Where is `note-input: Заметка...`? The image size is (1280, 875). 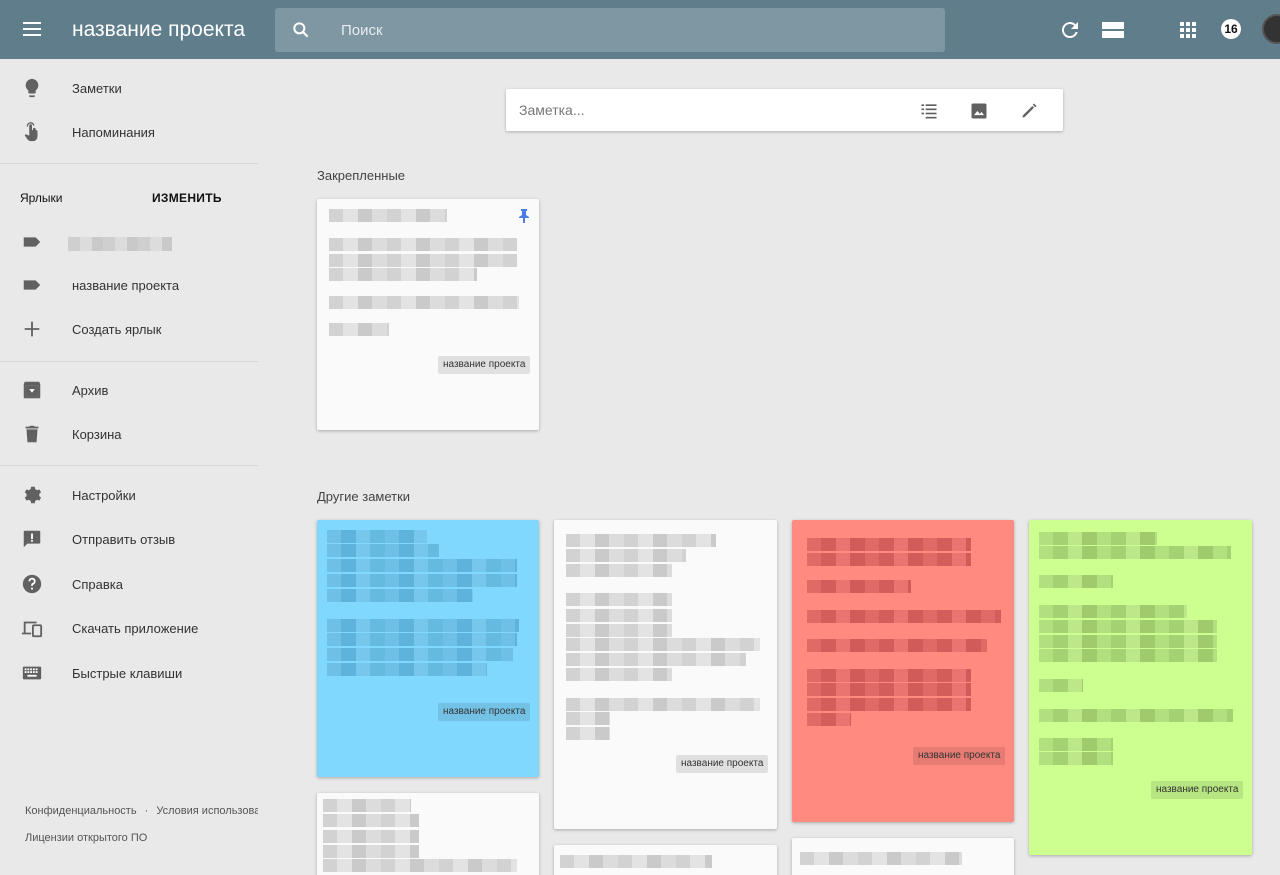 note-input: Заметка... is located at coordinates (552, 110).